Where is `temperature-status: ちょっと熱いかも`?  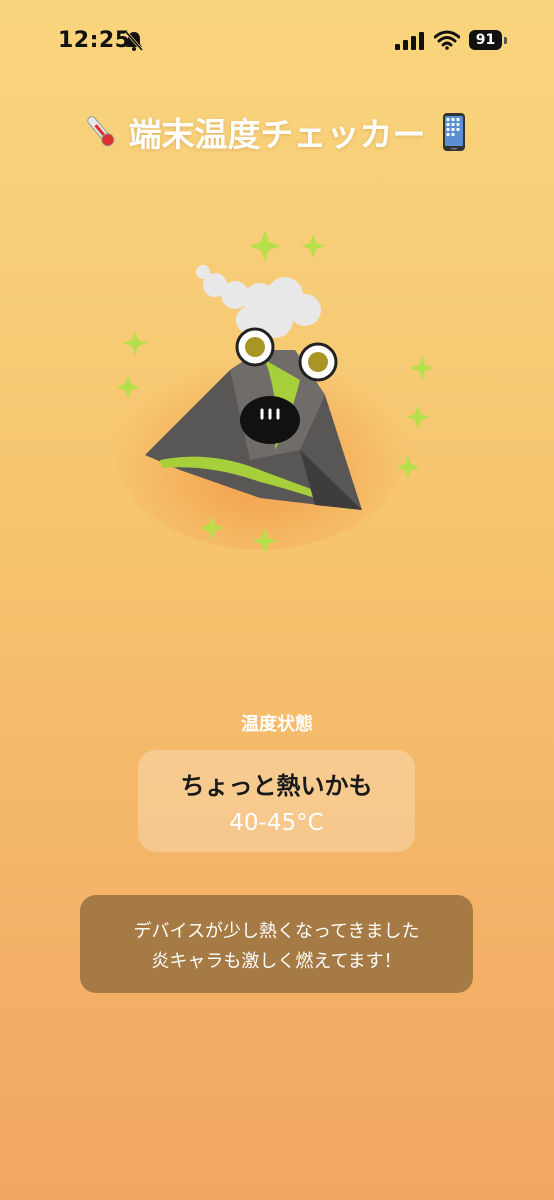
temperature-status: ちょっと熱いかも is located at coordinates (276, 786).